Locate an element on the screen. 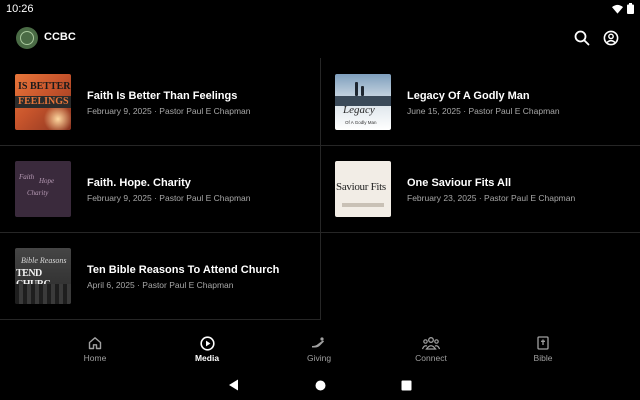 The height and width of the screenshot is (400, 640). nav-giving: Giving is located at coordinates (319, 350).